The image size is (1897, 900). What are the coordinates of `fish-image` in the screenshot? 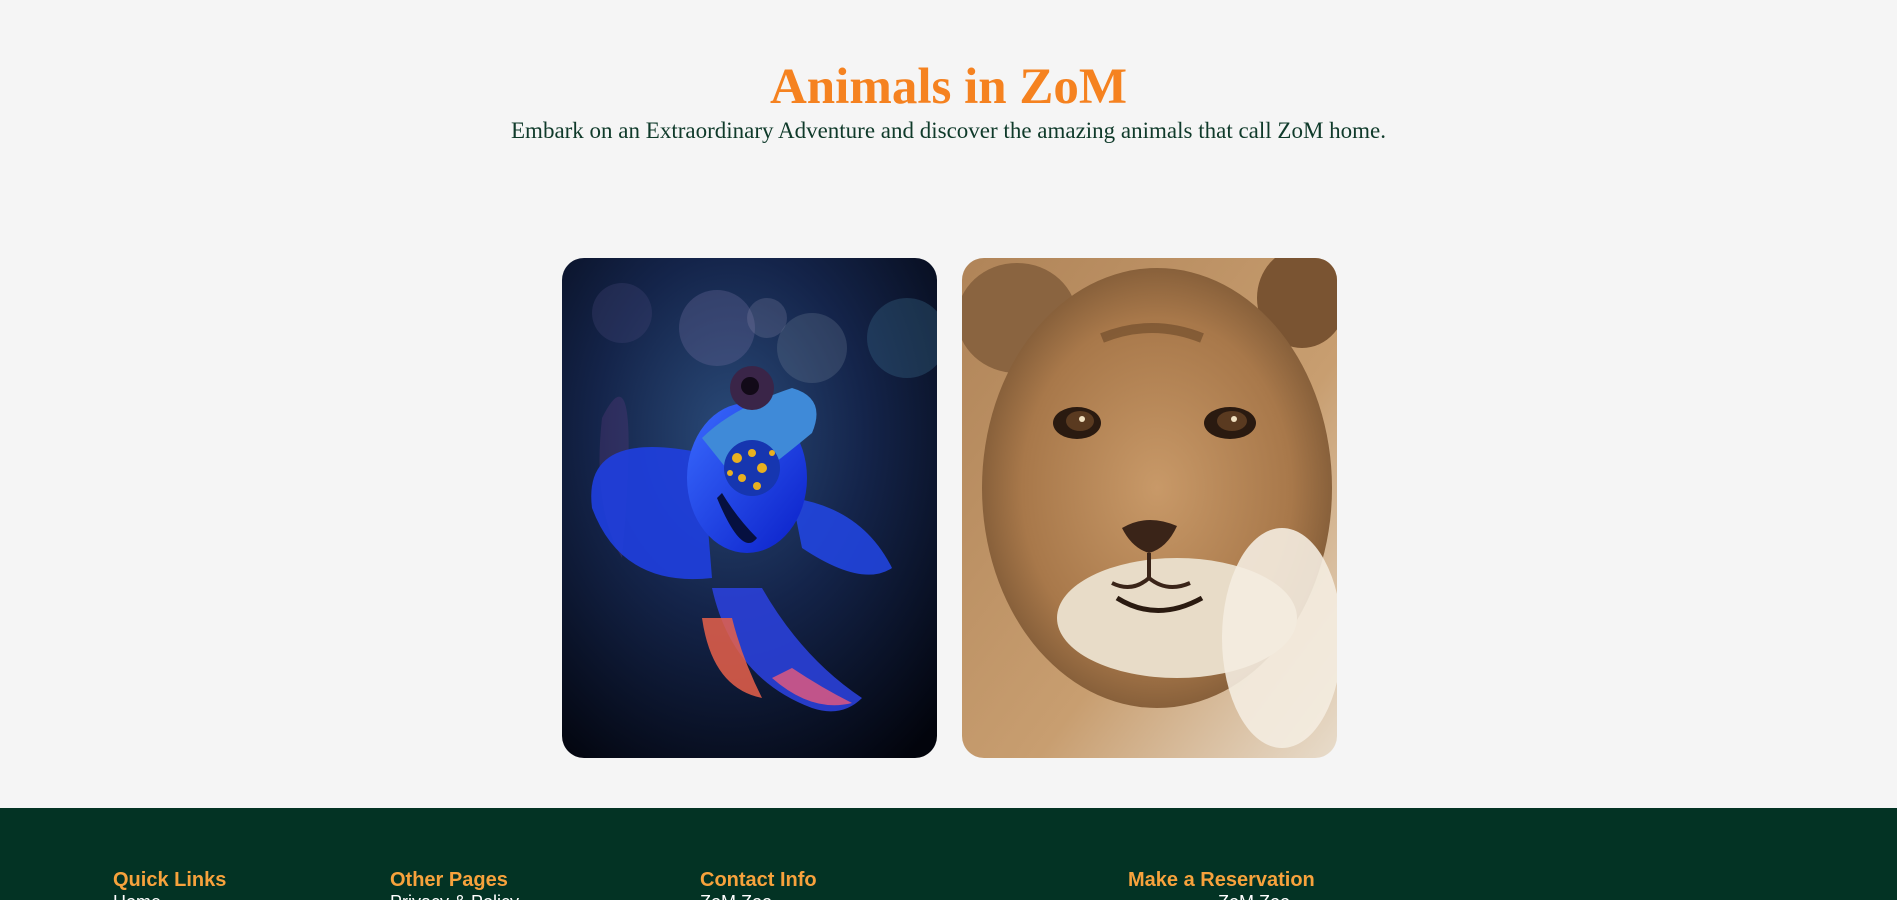 It's located at (749, 508).